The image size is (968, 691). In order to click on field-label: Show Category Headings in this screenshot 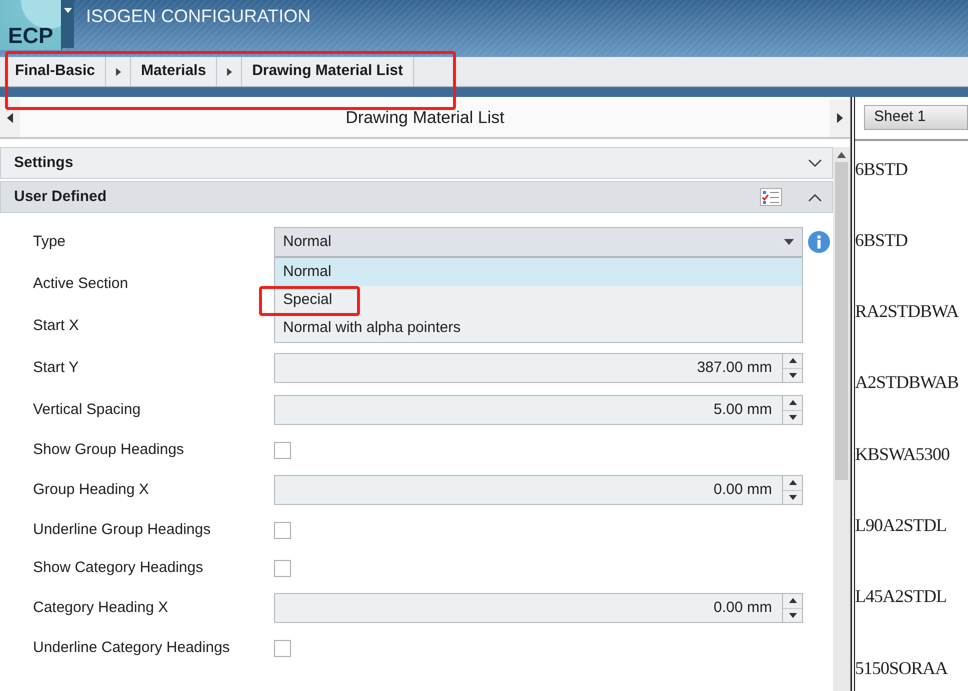, I will do `click(118, 568)`.